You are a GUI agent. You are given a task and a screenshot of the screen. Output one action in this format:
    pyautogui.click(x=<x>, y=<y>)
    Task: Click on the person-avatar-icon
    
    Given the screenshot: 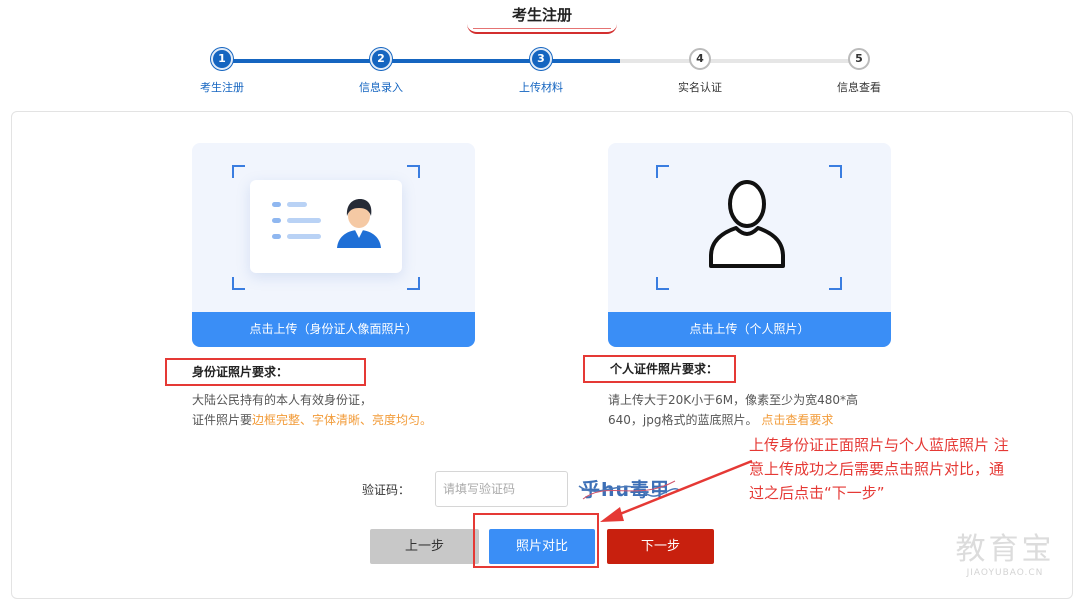 What is the action you would take?
    pyautogui.click(x=359, y=223)
    